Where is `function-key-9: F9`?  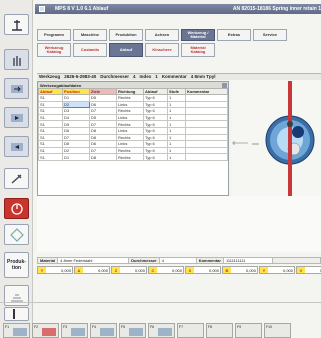 function-key-9: F9 is located at coordinates (248, 330).